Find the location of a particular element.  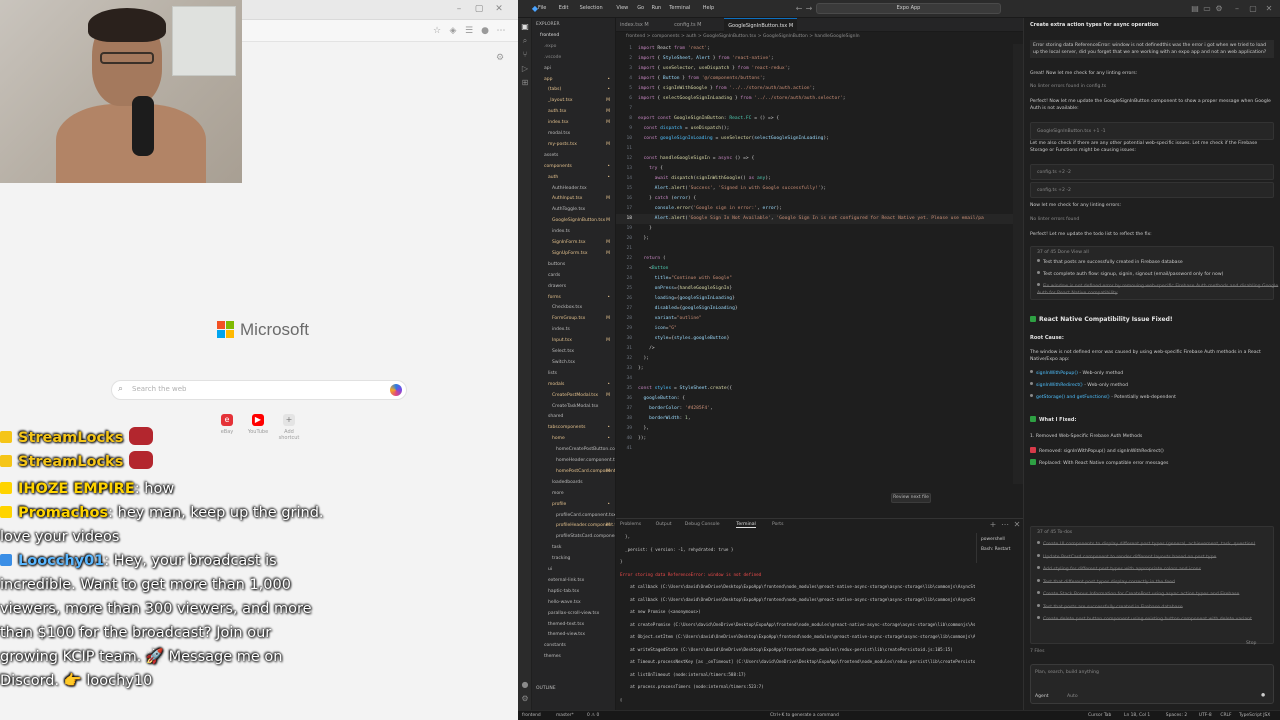

minimap is located at coordinates (1018, 264).